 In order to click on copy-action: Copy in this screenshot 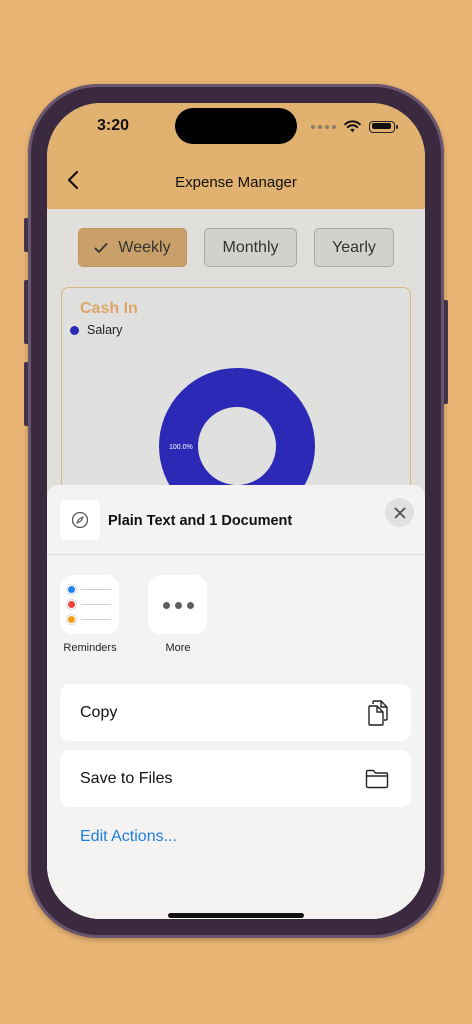, I will do `click(235, 712)`.